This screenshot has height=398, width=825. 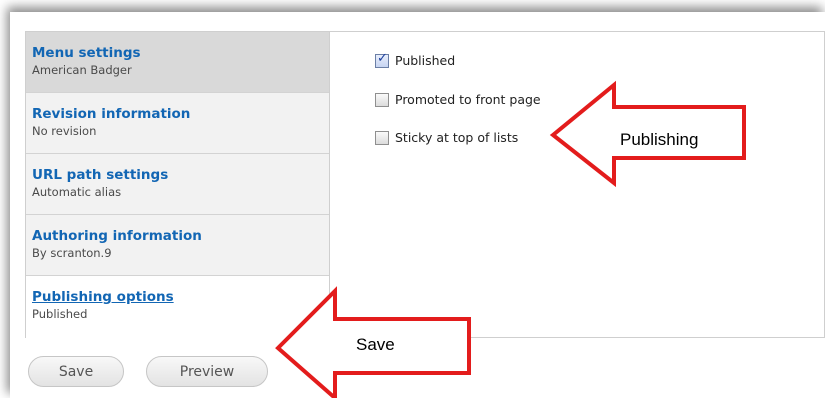 I want to click on published-checkbox: ✓, so click(x=382, y=59).